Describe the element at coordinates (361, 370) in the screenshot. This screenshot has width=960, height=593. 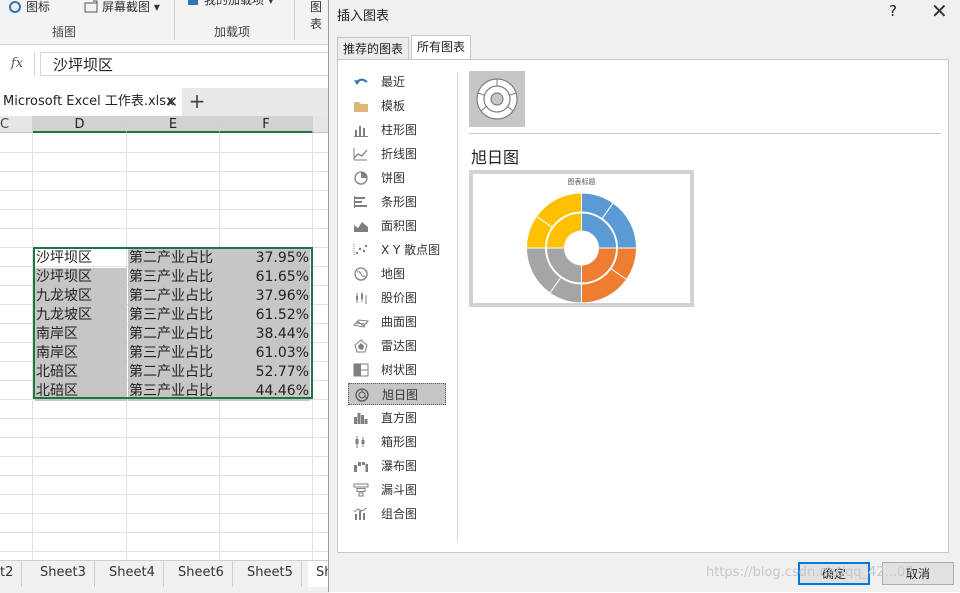
I see `treemap-chart-icon` at that location.